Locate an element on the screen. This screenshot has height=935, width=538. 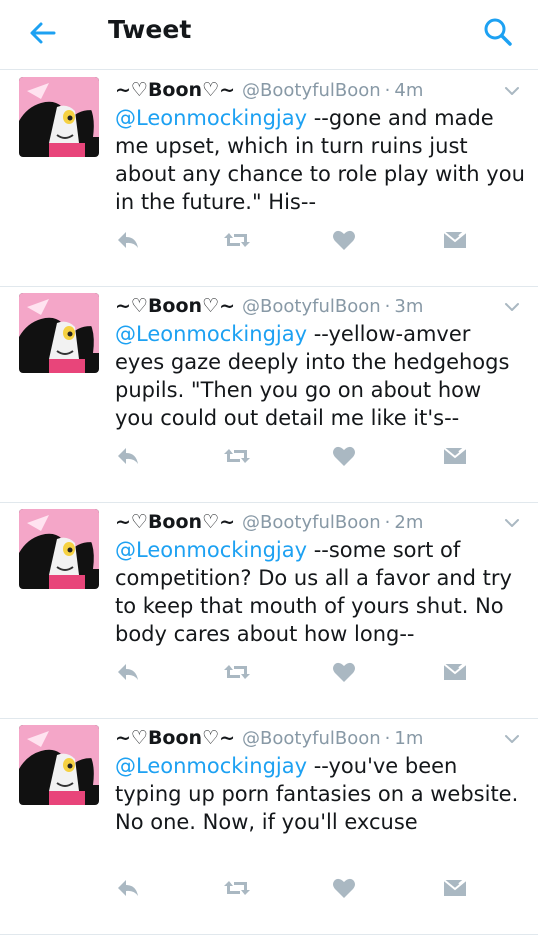
tweet-header: ~♡Boon♡~ @BootyfulBoon · 2m is located at coordinates (269, 522).